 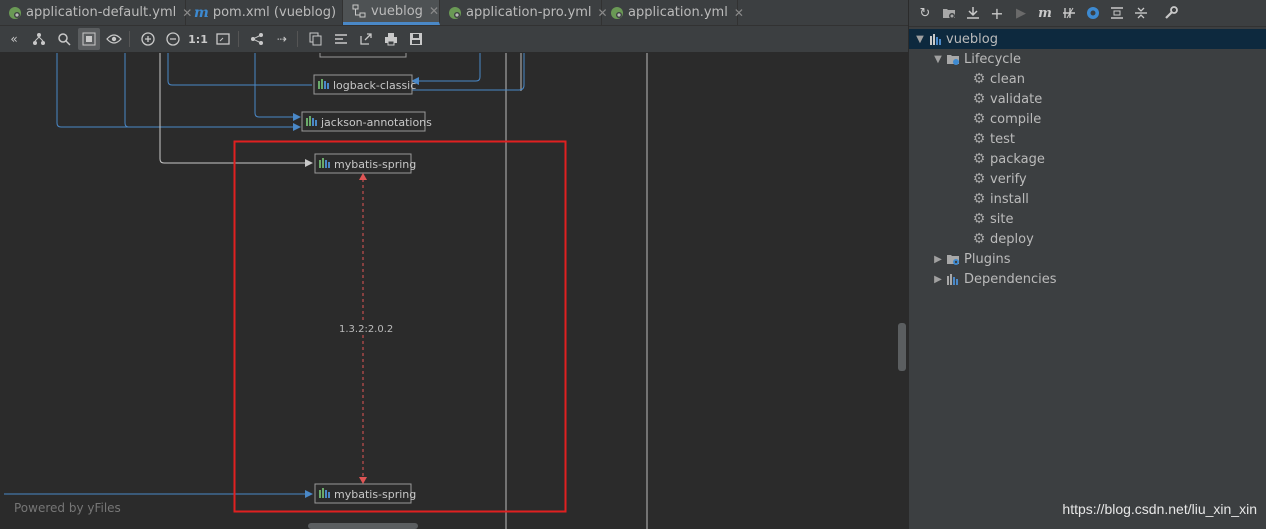 I want to click on tree-item-label: compile, so click(x=1016, y=119).